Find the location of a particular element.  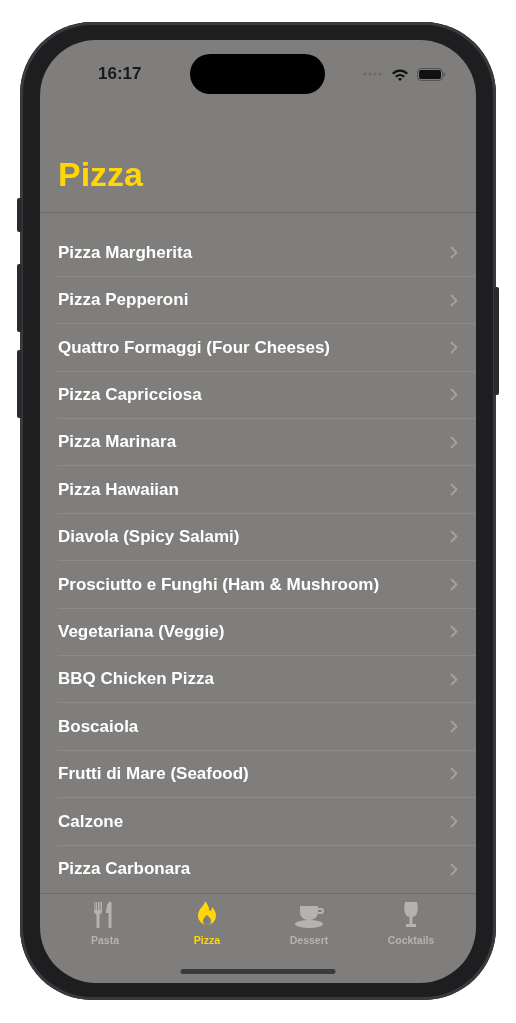

row-label: Boscaiola is located at coordinates (98, 726).